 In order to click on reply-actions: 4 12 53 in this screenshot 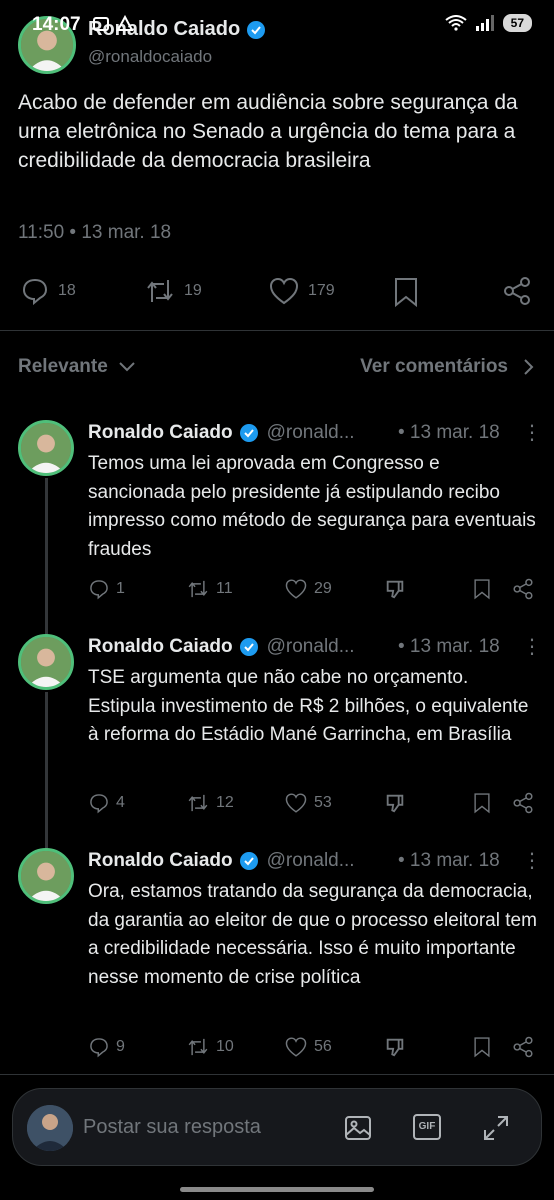, I will do `click(313, 804)`.